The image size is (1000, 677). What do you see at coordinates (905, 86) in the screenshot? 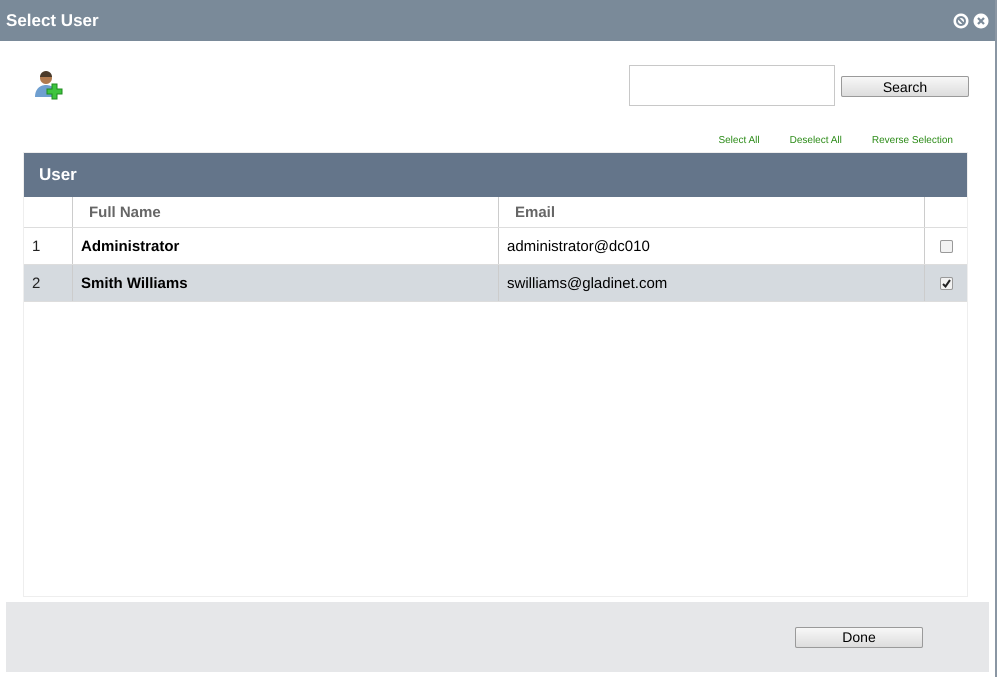
I see `search-button: Search` at bounding box center [905, 86].